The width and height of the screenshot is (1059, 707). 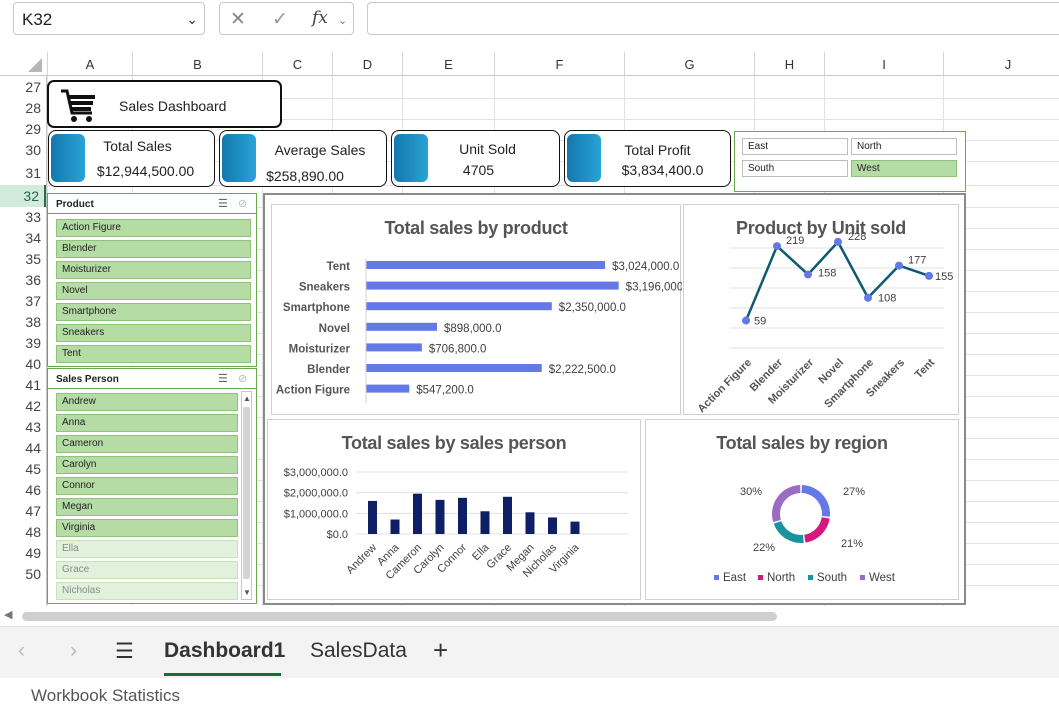 What do you see at coordinates (23, 322) in the screenshot?
I see `row-header-38: 38` at bounding box center [23, 322].